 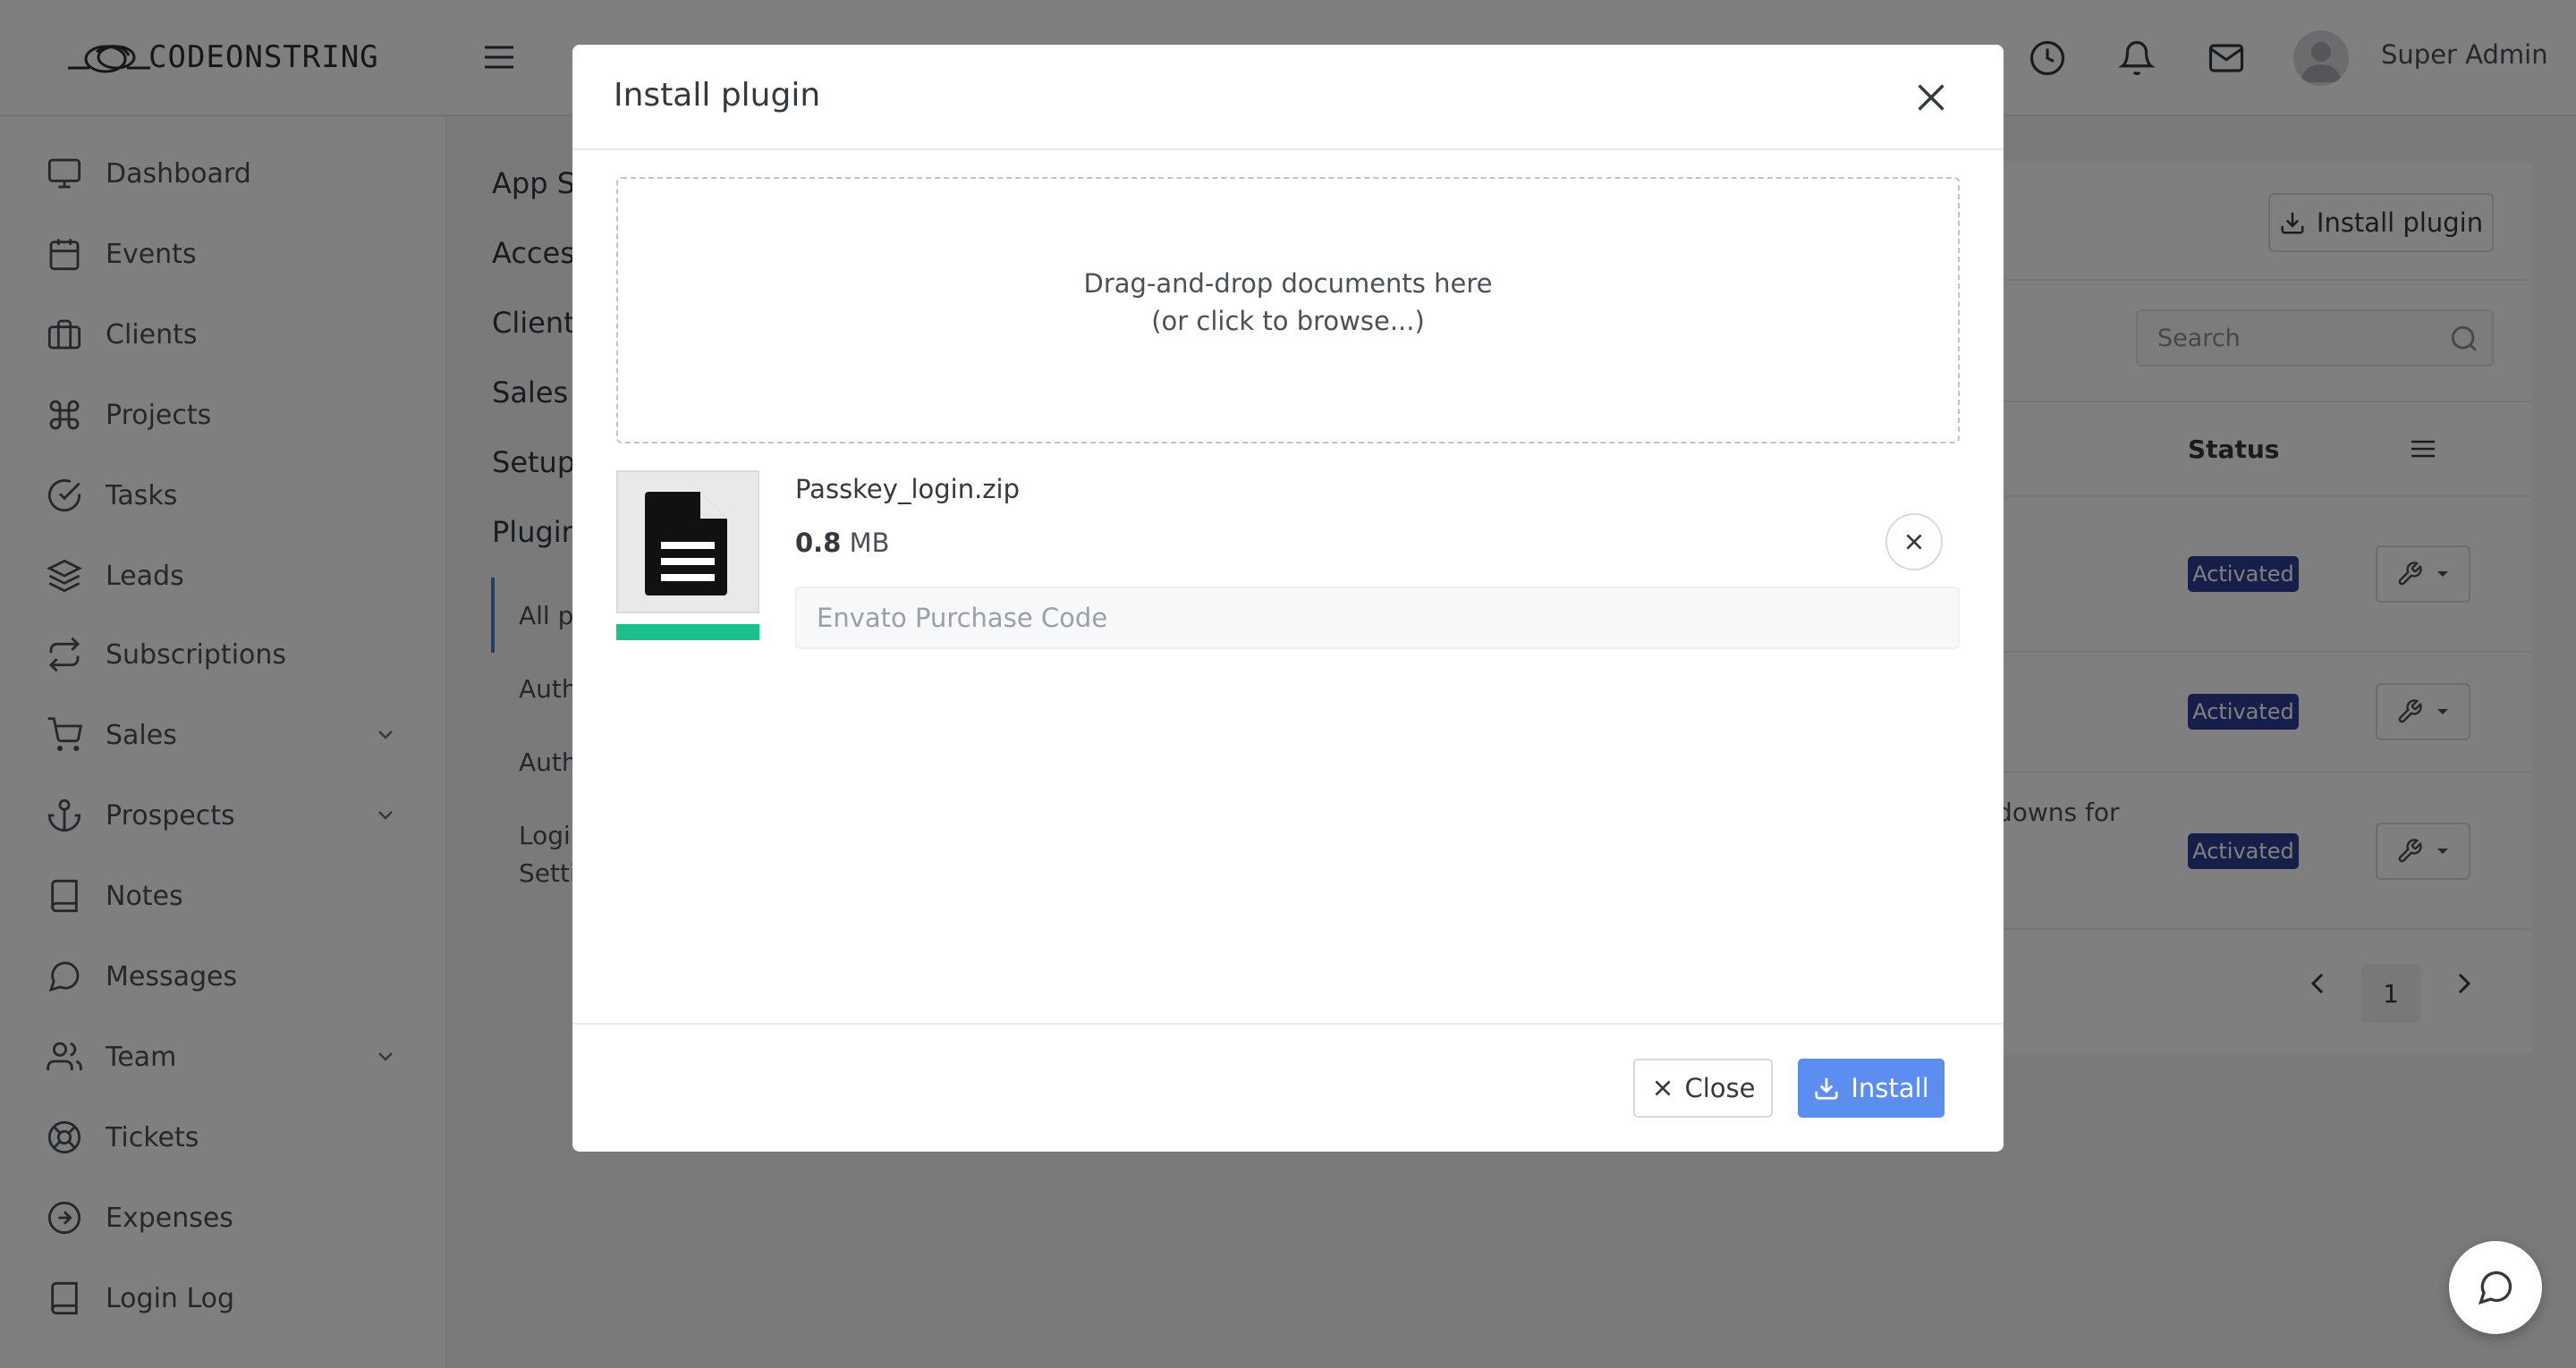 I want to click on dropzone-browse-hint: (or click to browse...), so click(x=1288, y=321).